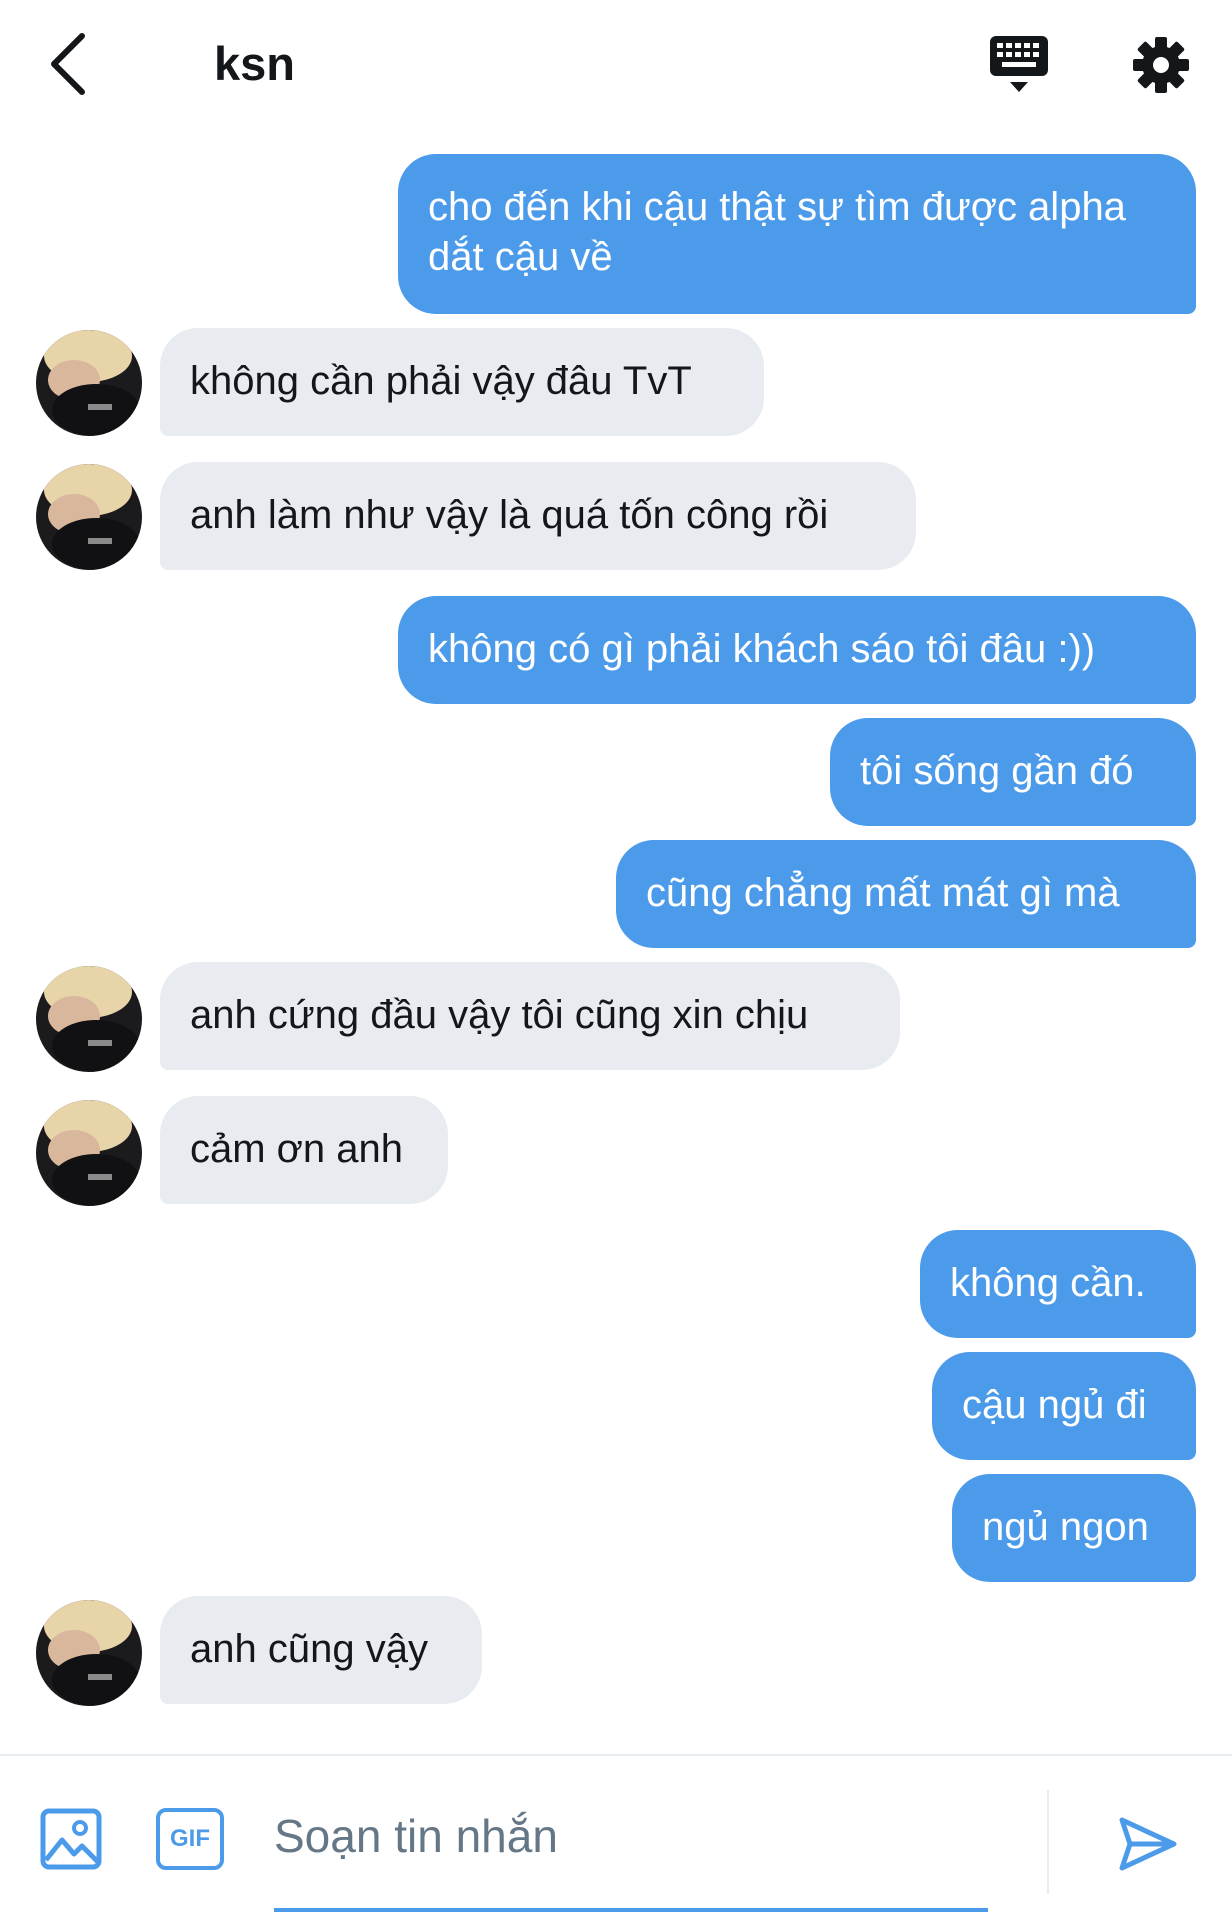 The width and height of the screenshot is (1232, 1922). What do you see at coordinates (616, 65) in the screenshot?
I see `conversation-header: ksn` at bounding box center [616, 65].